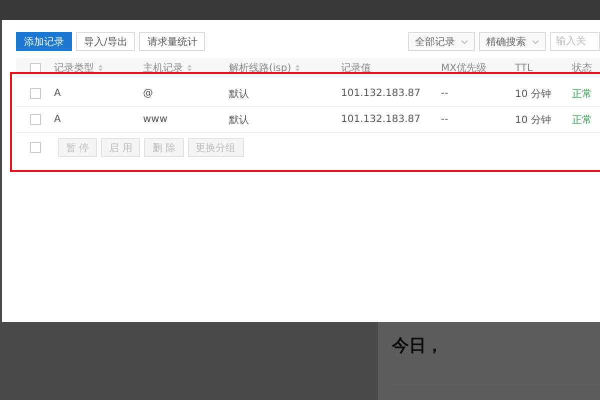 This screenshot has width=600, height=400. Describe the element at coordinates (155, 119) in the screenshot. I see `table-cell: www` at that location.